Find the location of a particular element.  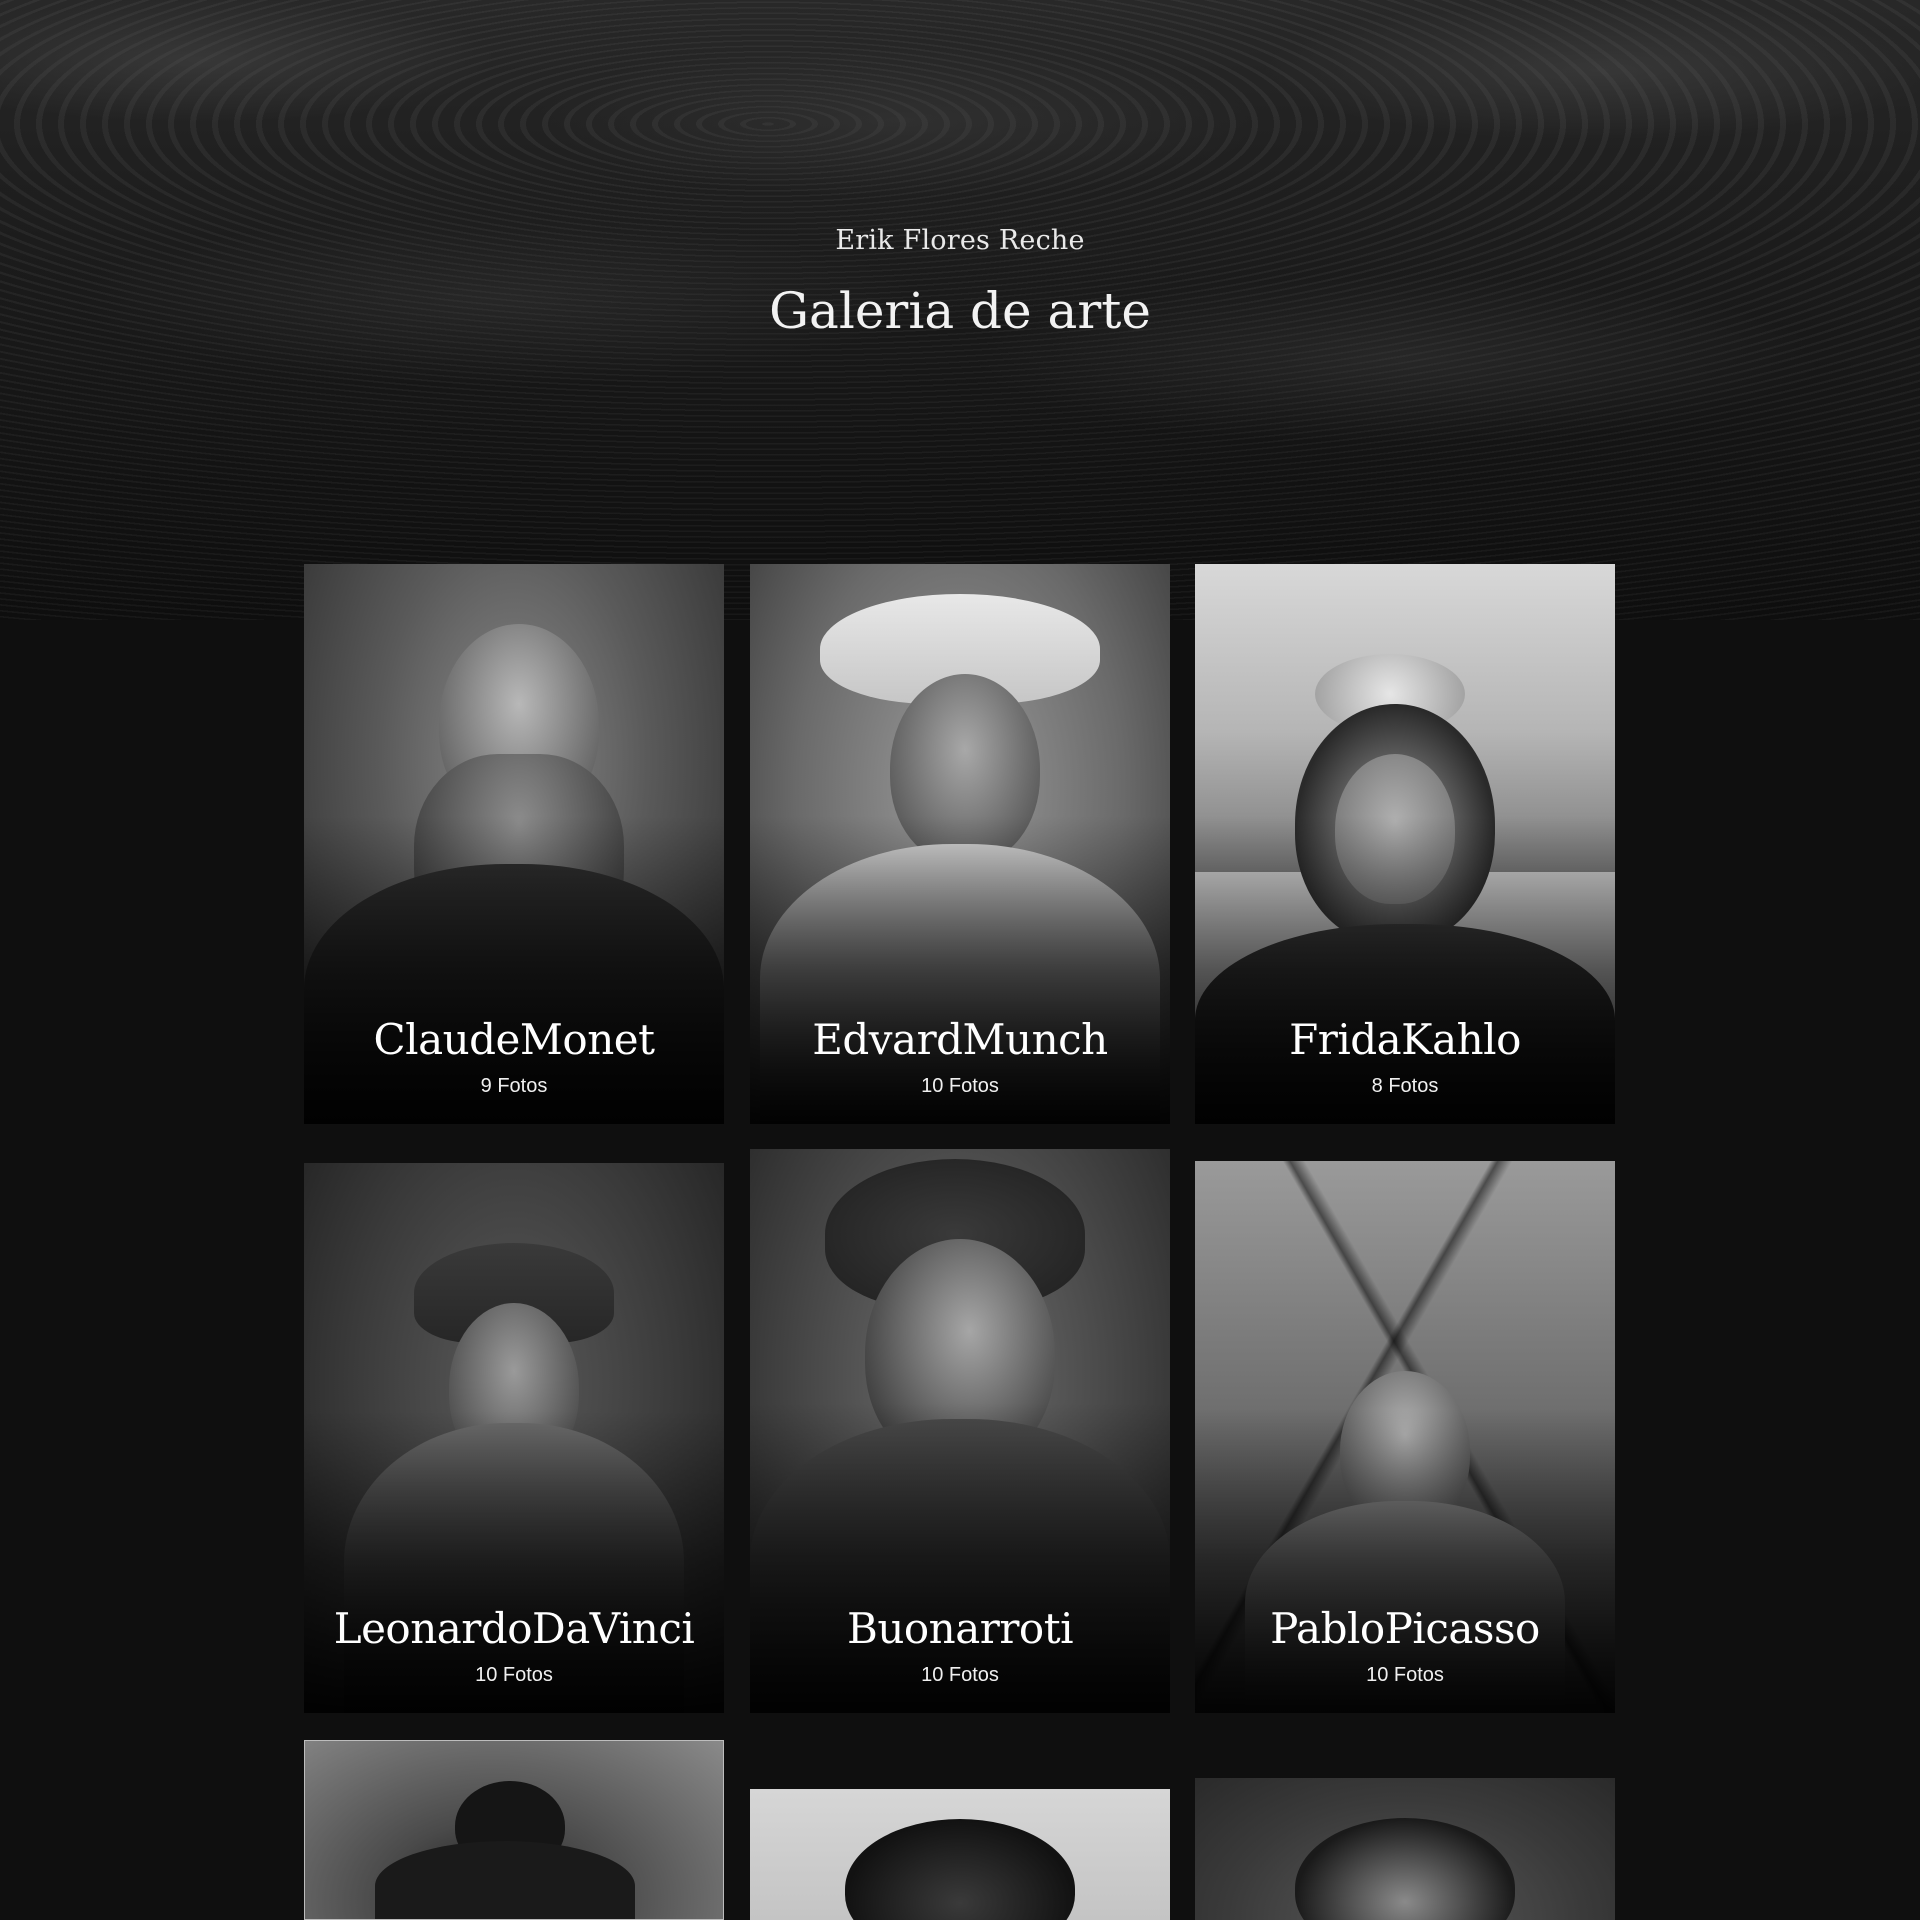

photo-count: 9 Fotos is located at coordinates (514, 1086).